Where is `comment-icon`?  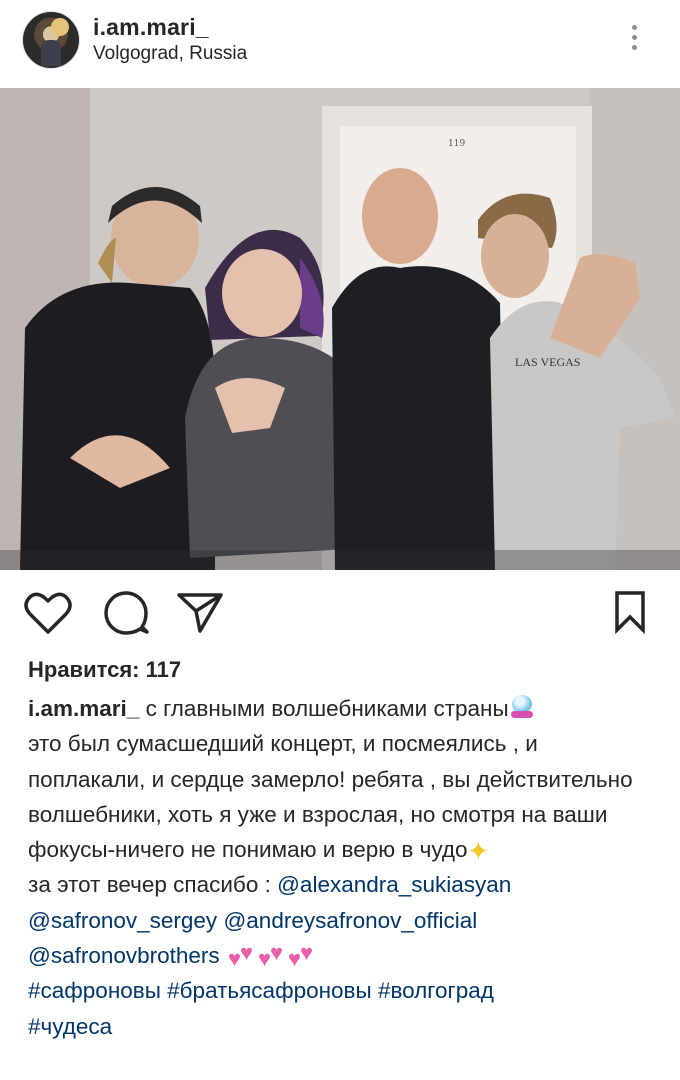 comment-icon is located at coordinates (126, 616).